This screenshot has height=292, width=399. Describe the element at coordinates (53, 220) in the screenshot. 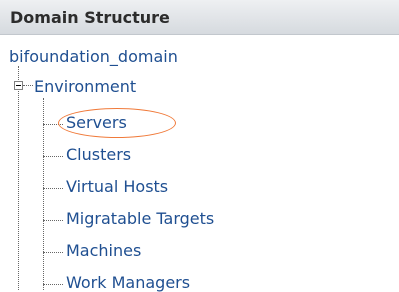

I see `tree-line-migratable-targets` at that location.